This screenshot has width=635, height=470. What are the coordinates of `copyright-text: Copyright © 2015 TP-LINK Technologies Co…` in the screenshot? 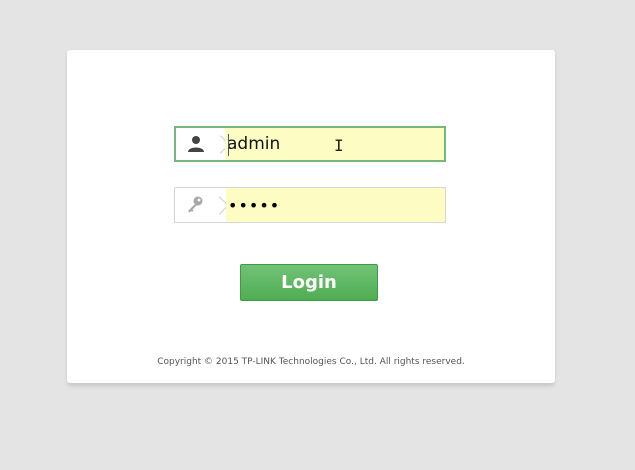 It's located at (311, 362).